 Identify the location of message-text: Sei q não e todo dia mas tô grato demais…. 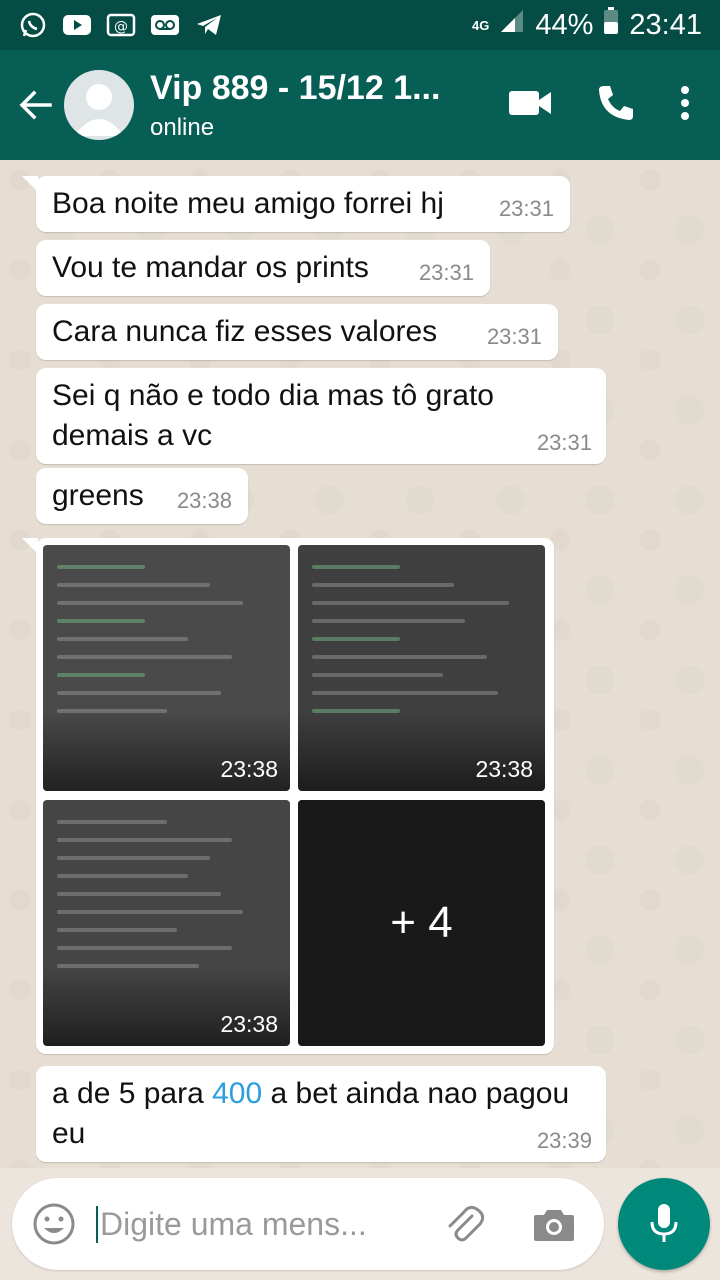
(273, 415).